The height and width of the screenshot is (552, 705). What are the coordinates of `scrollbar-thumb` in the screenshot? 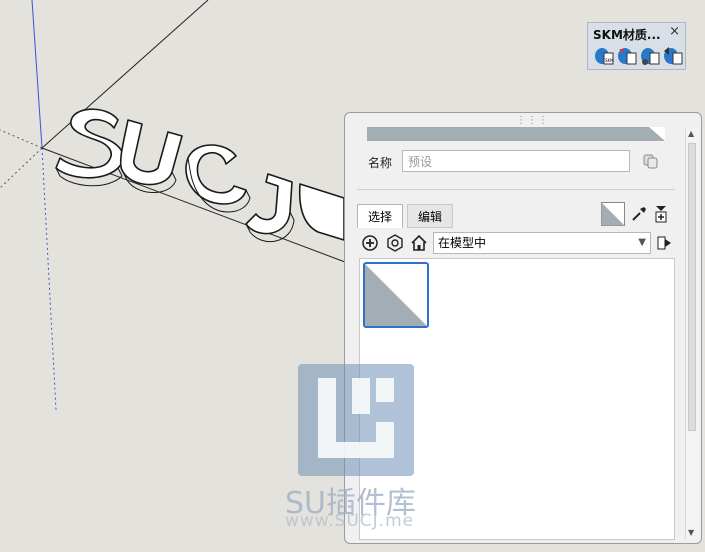 It's located at (692, 287).